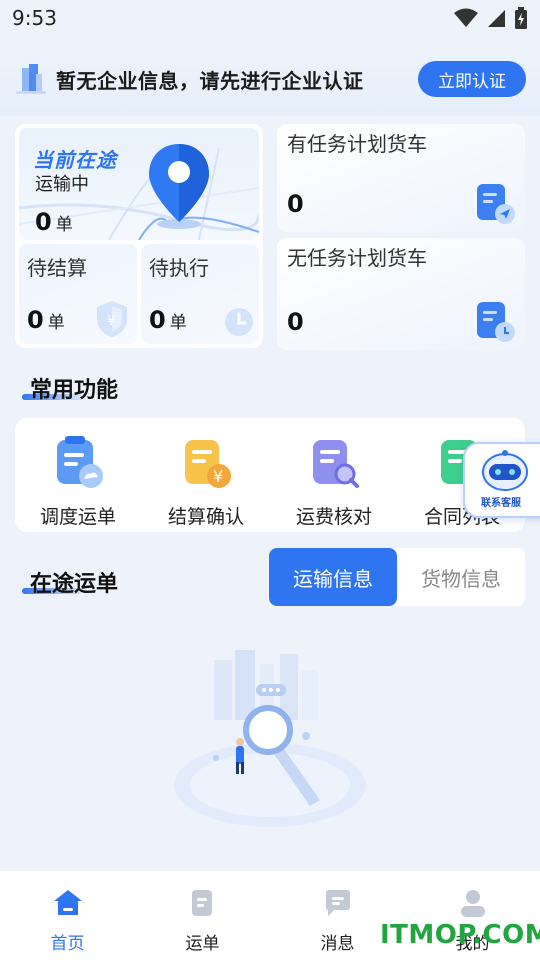 The width and height of the screenshot is (540, 960). I want to click on settlement-confirm-button: ¥ 结算确认, so click(206, 482).